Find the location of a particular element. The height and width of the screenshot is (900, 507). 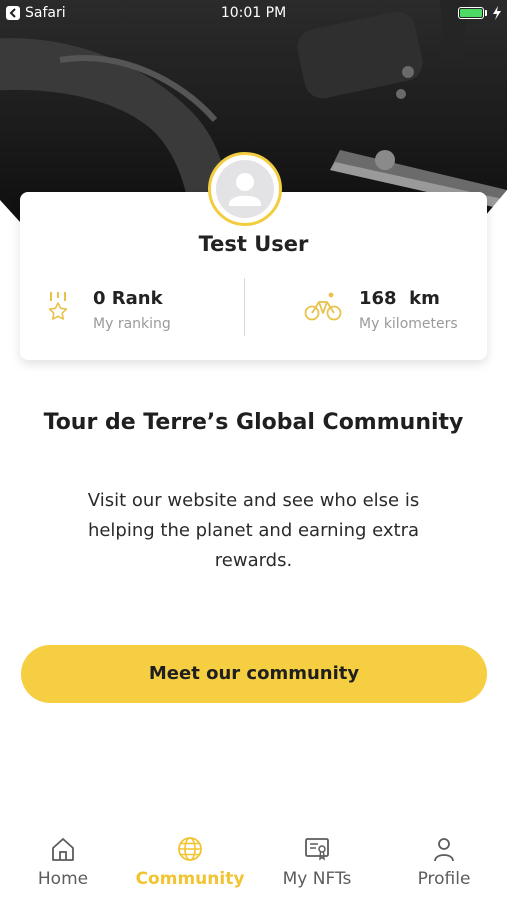

stats-divider is located at coordinates (244, 307).